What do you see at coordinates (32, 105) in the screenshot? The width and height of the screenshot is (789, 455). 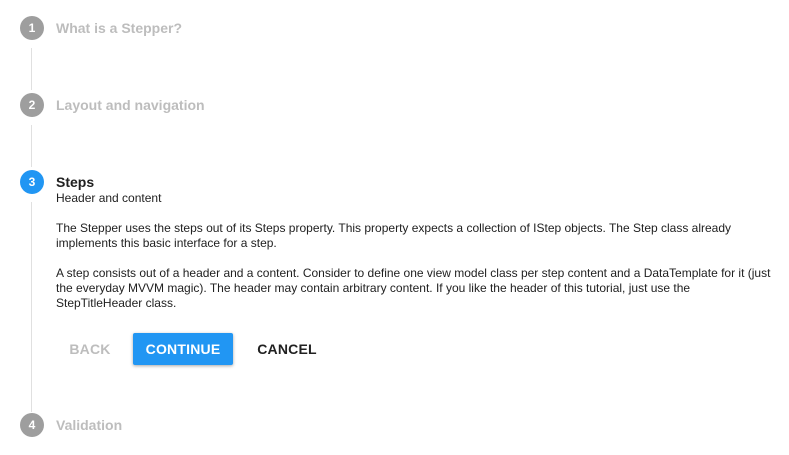 I see `step-2-number-badge: 2` at bounding box center [32, 105].